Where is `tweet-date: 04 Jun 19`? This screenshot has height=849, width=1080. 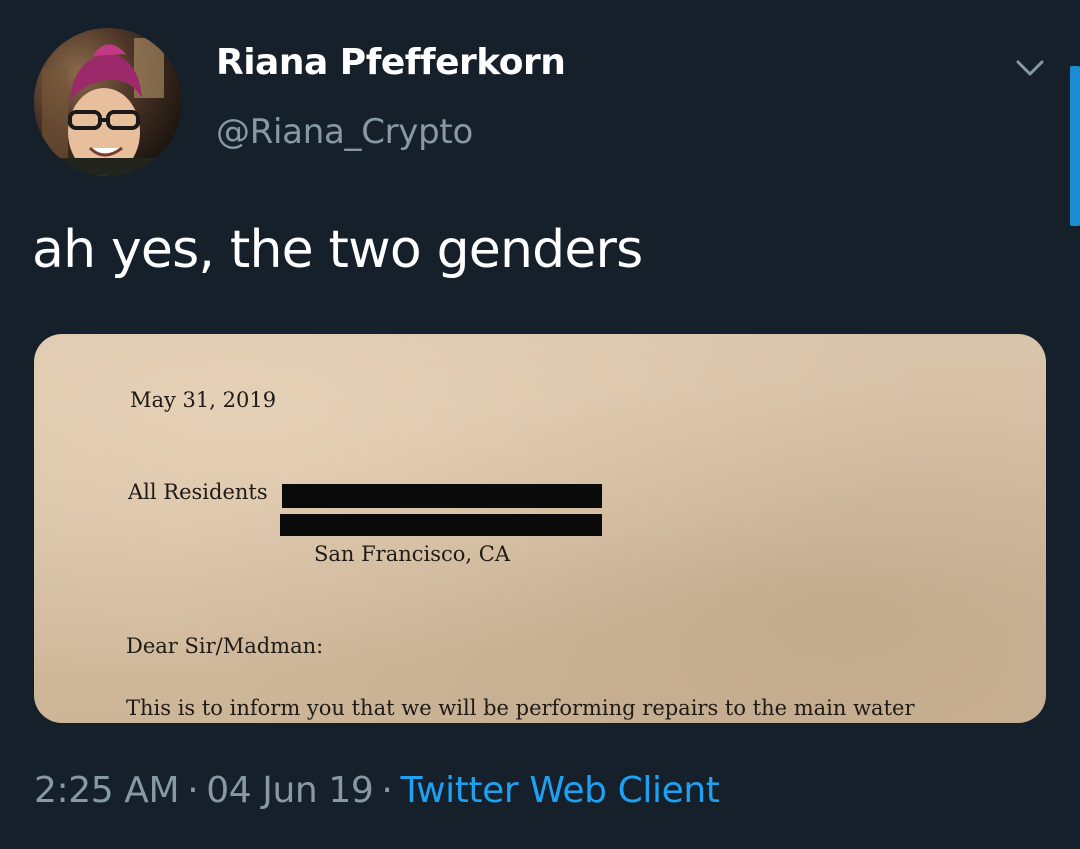
tweet-date: 04 Jun 19 is located at coordinates (290, 790).